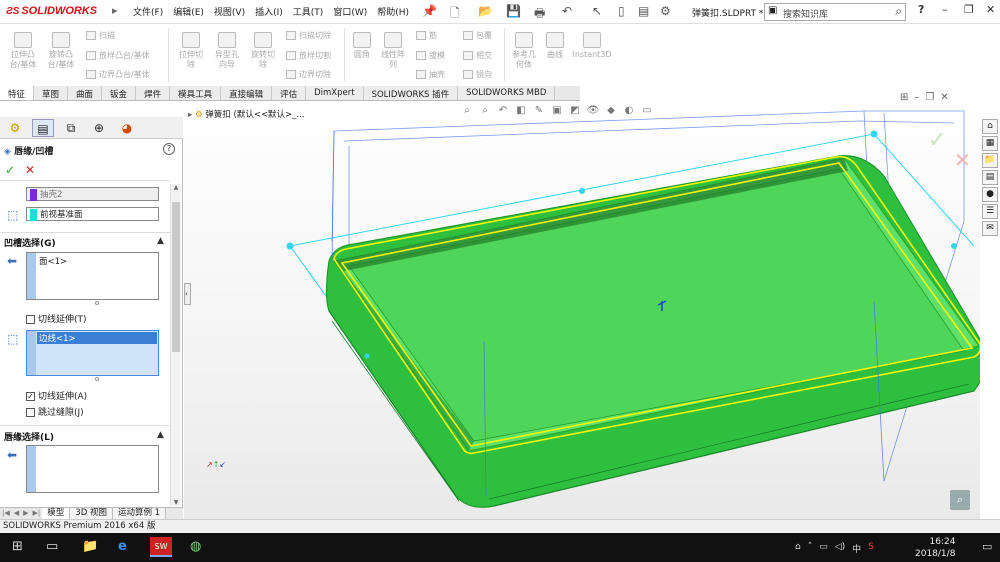 This screenshot has width=1000, height=562. I want to click on groove-edge-item: 边线<1>, so click(97, 338).